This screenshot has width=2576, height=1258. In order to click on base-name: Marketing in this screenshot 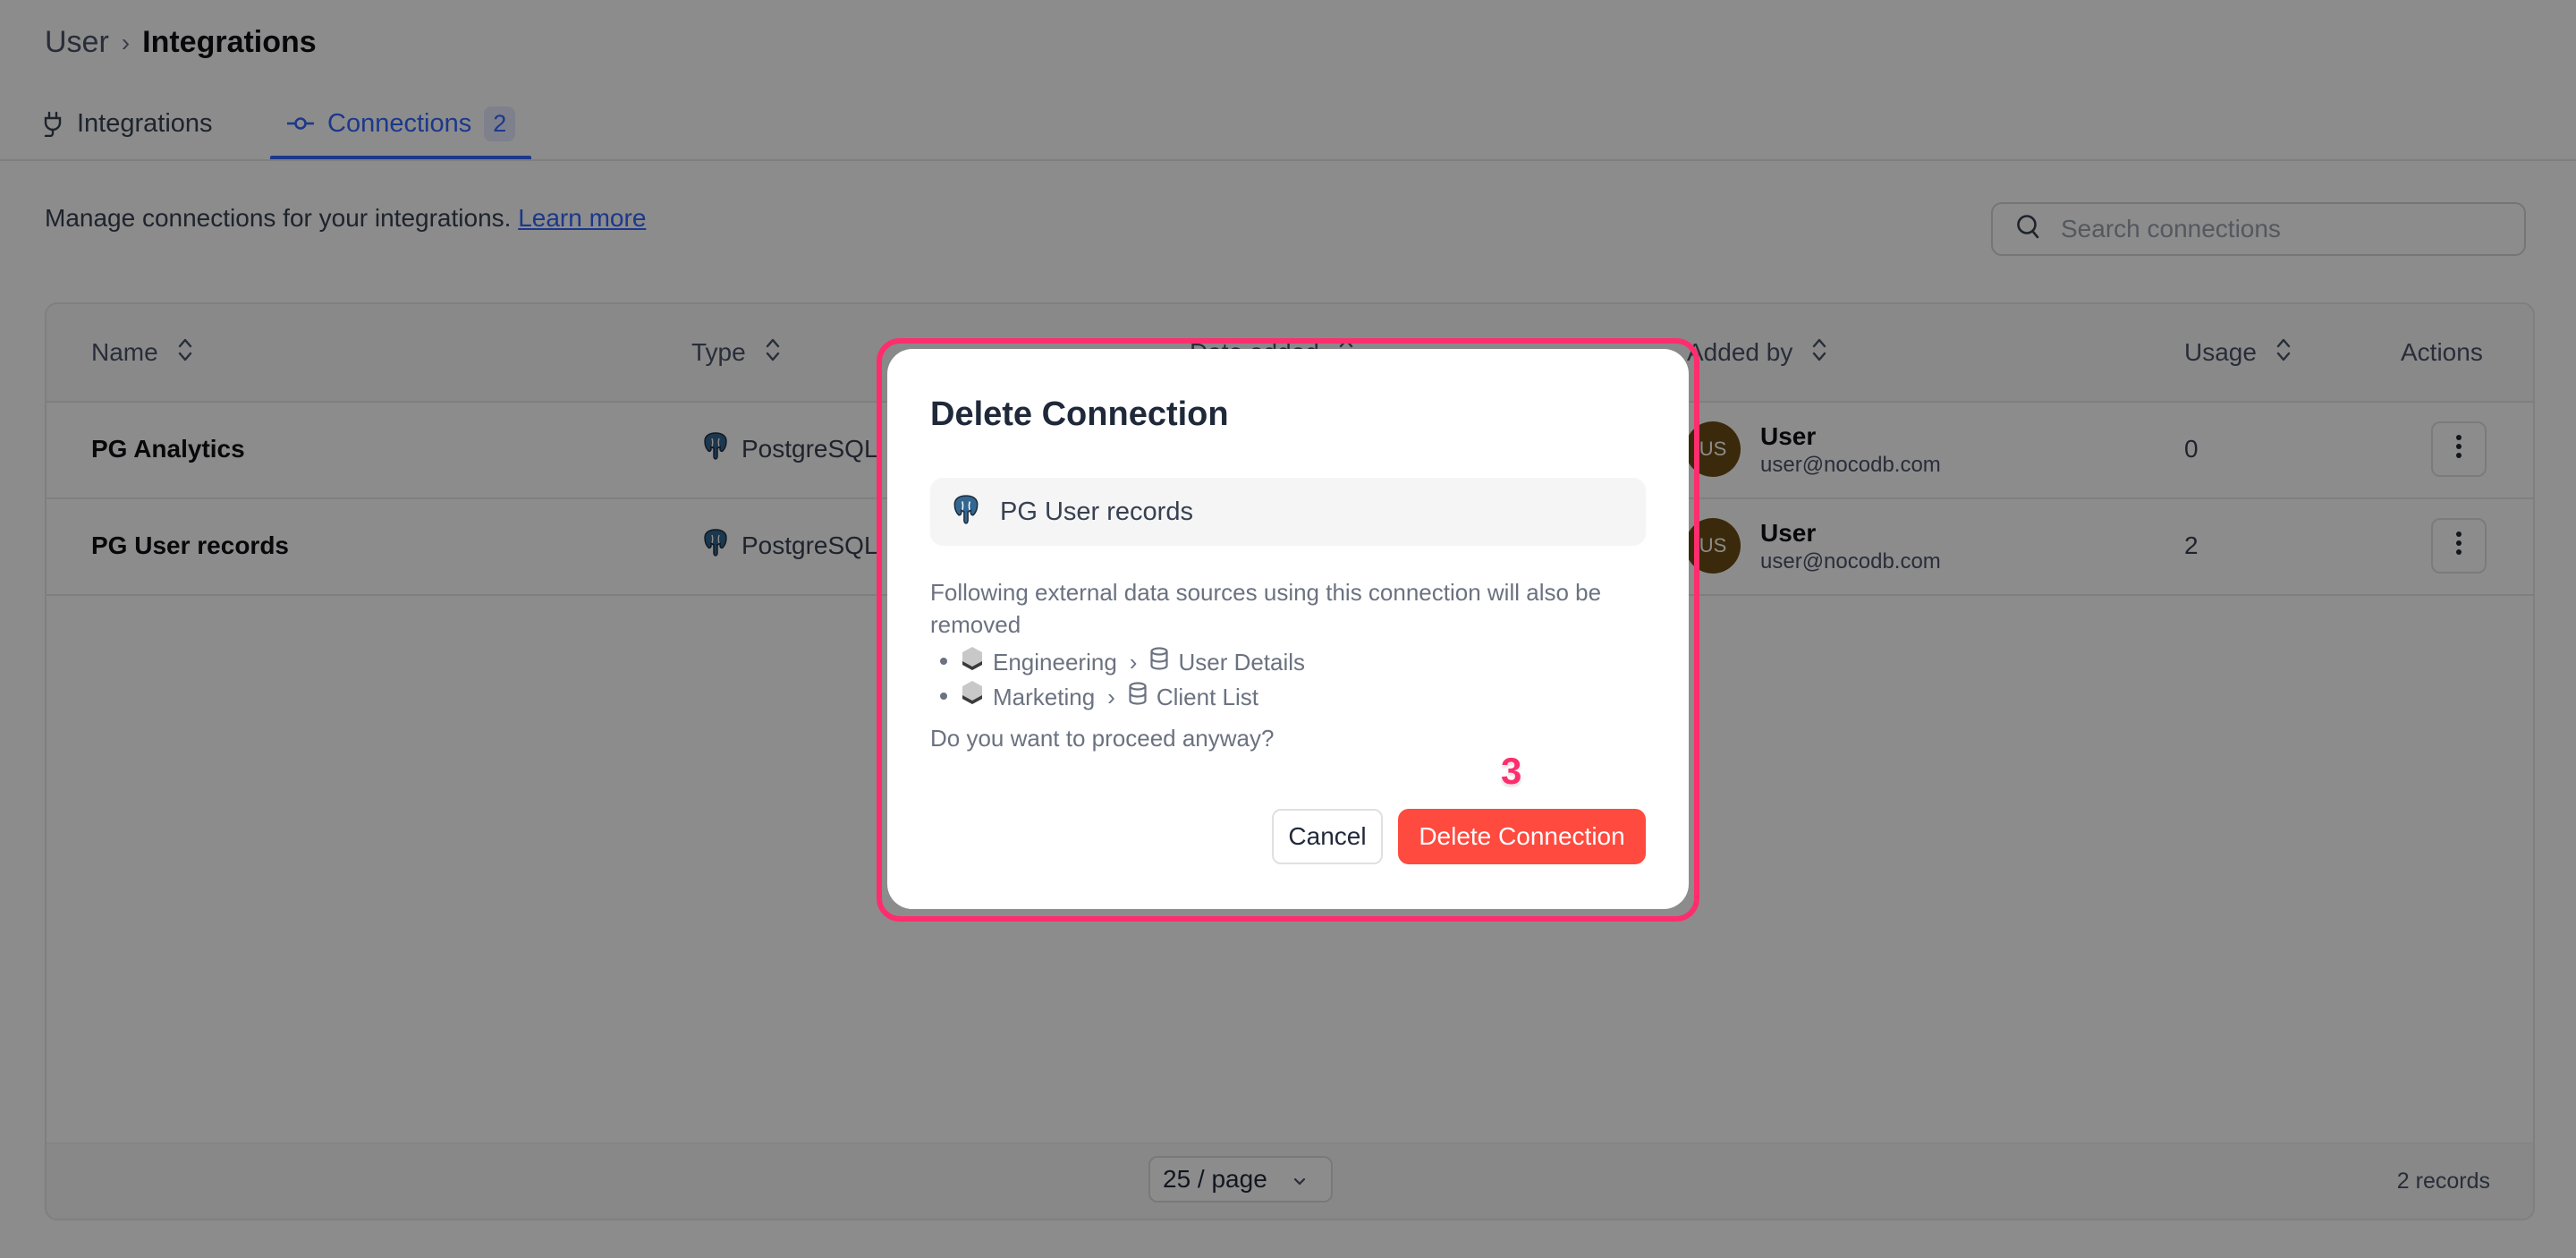, I will do `click(1044, 696)`.